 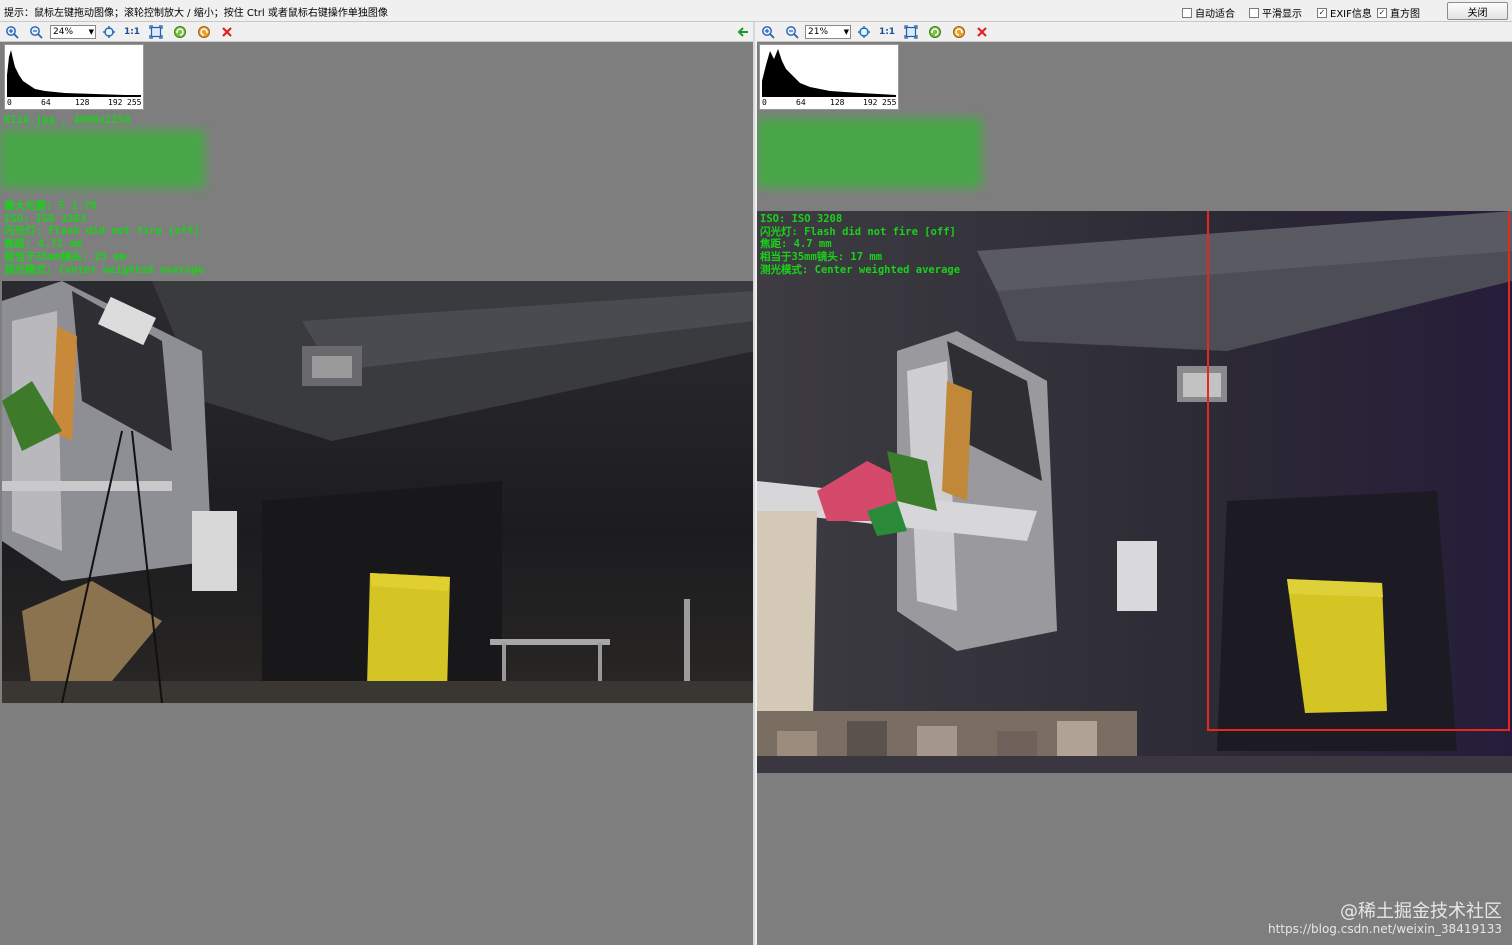 What do you see at coordinates (1282, 14) in the screenshot?
I see `smooth-display-label: 平滑显示` at bounding box center [1282, 14].